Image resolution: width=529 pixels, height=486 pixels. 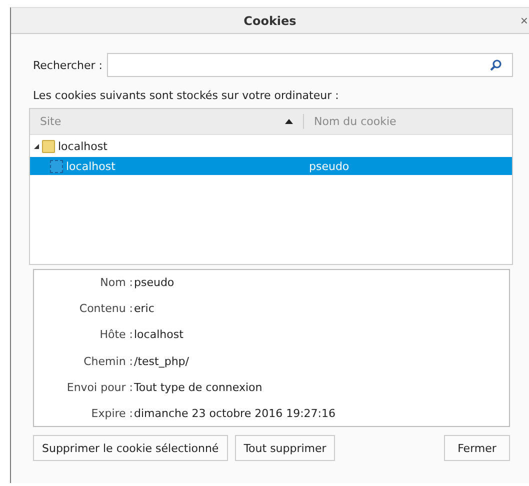 What do you see at coordinates (116, 335) in the screenshot?
I see `field-label: Hôte :` at bounding box center [116, 335].